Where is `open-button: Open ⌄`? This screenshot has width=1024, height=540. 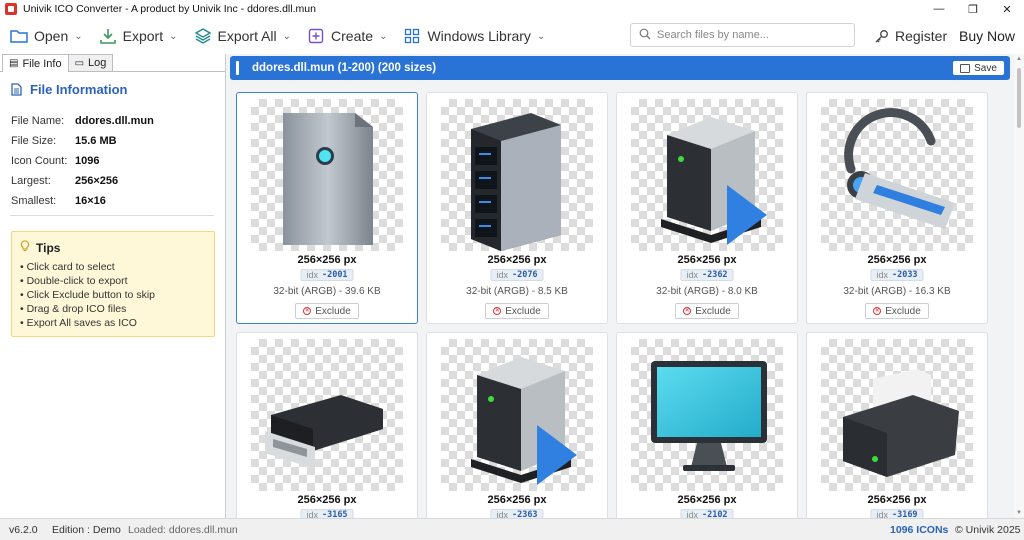 open-button: Open ⌄ is located at coordinates (46, 36).